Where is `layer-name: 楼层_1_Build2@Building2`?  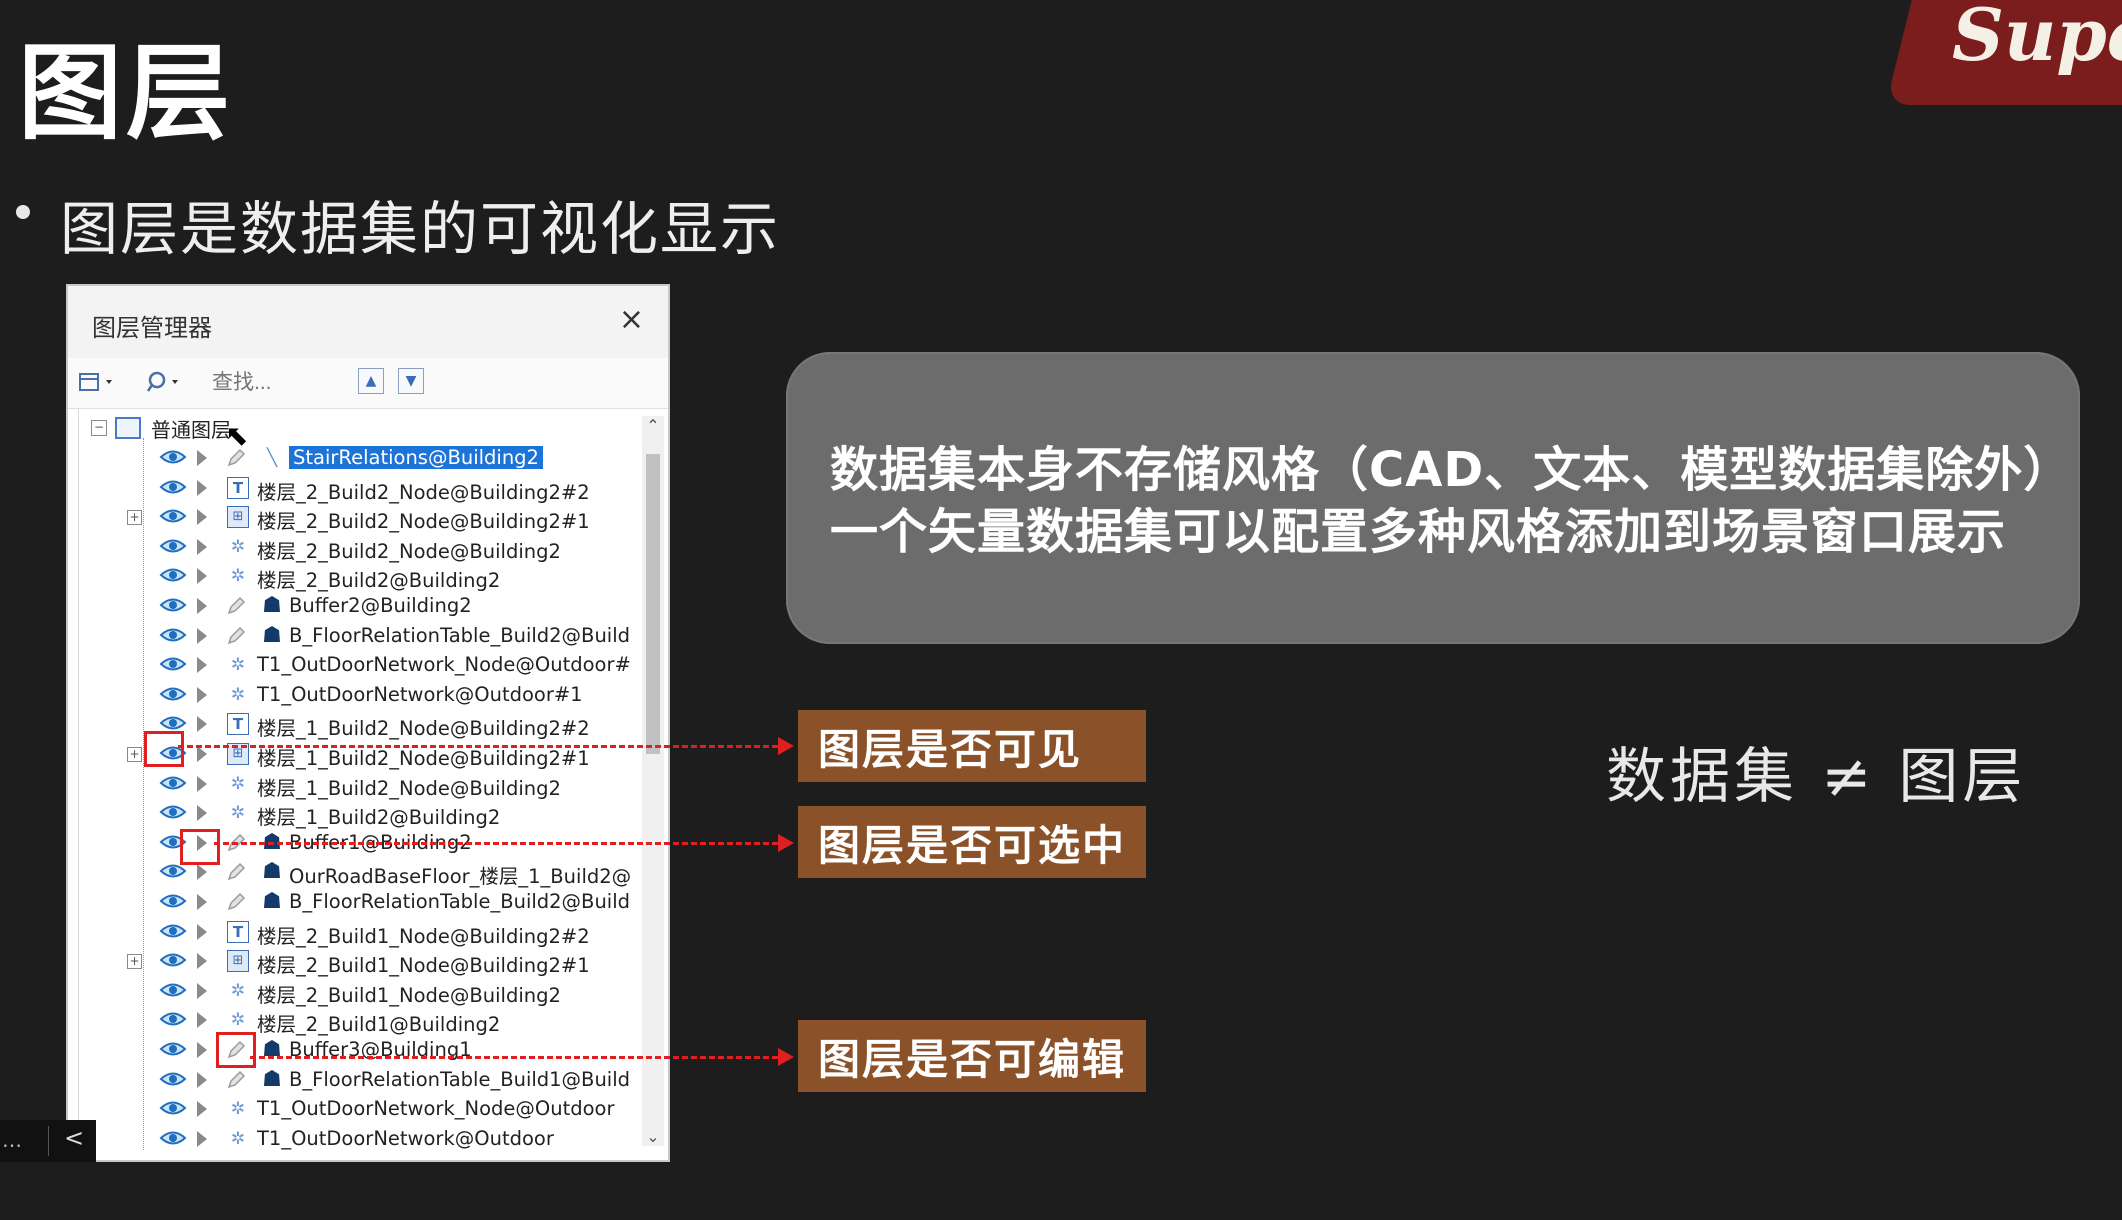 layer-name: 楼层_1_Build2@Building2 is located at coordinates (378, 815).